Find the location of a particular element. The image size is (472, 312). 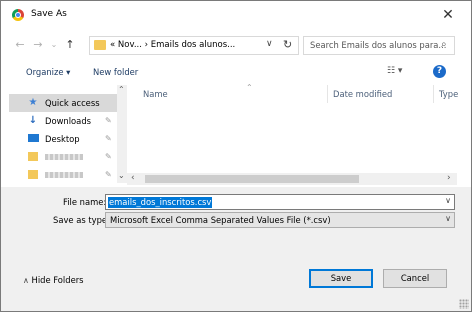

sidebar-item-desktop: Desktop ✎ is located at coordinates (63, 139).